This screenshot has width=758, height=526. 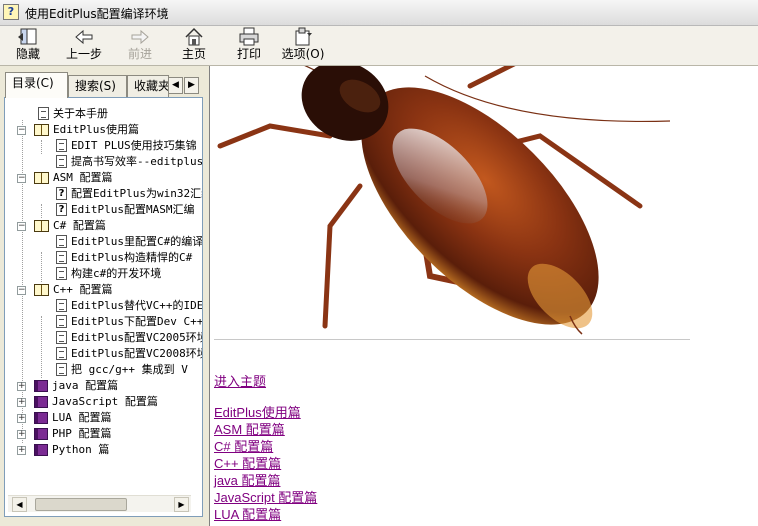 I want to click on tree-item: EDIT PLUS使用技巧集锦, so click(x=126, y=146).